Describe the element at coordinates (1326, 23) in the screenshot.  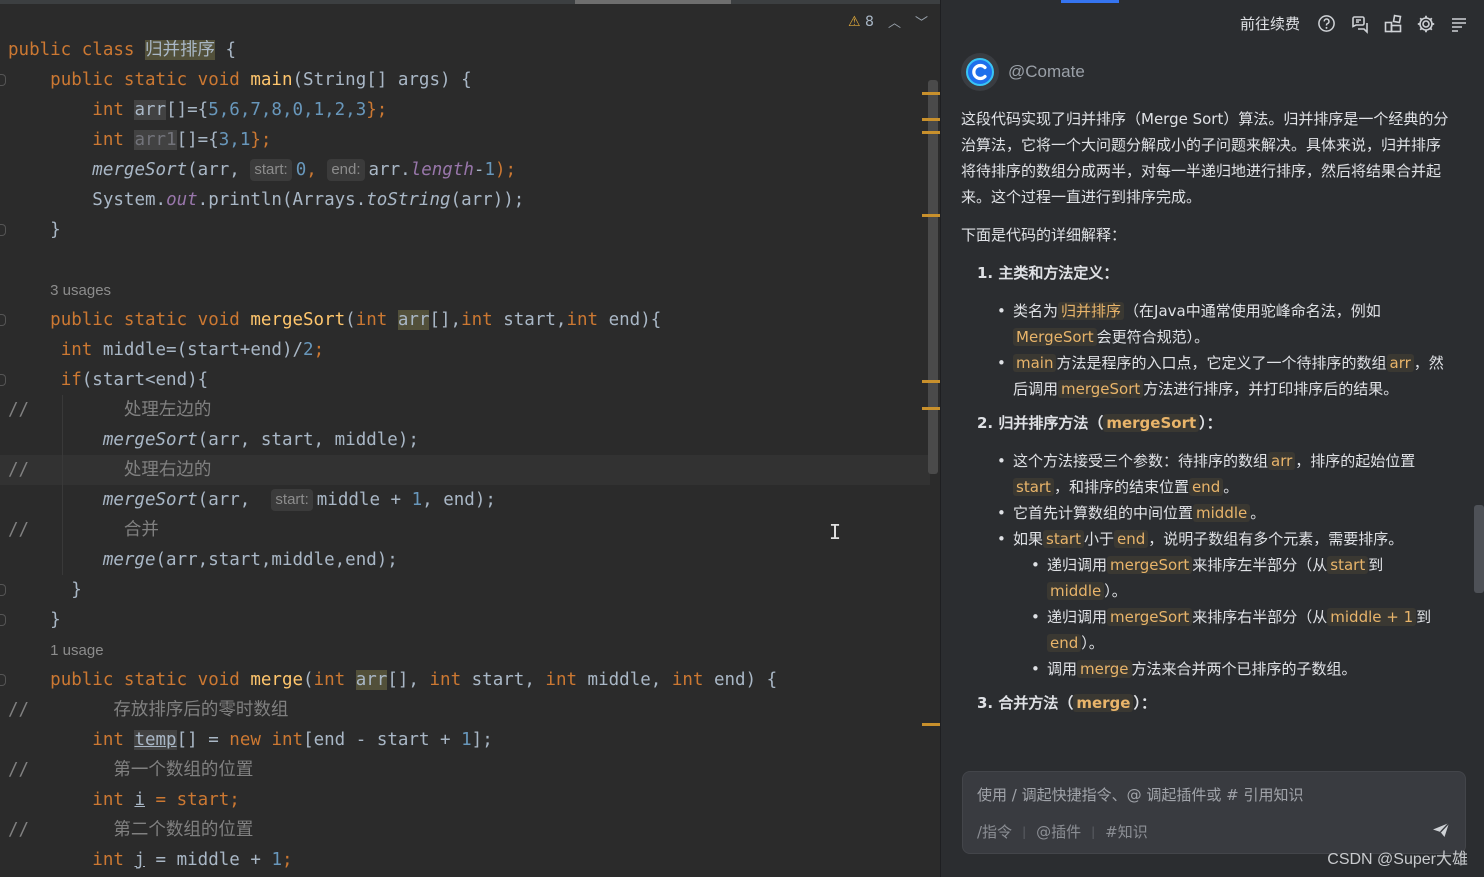
I see `help-icon` at that location.